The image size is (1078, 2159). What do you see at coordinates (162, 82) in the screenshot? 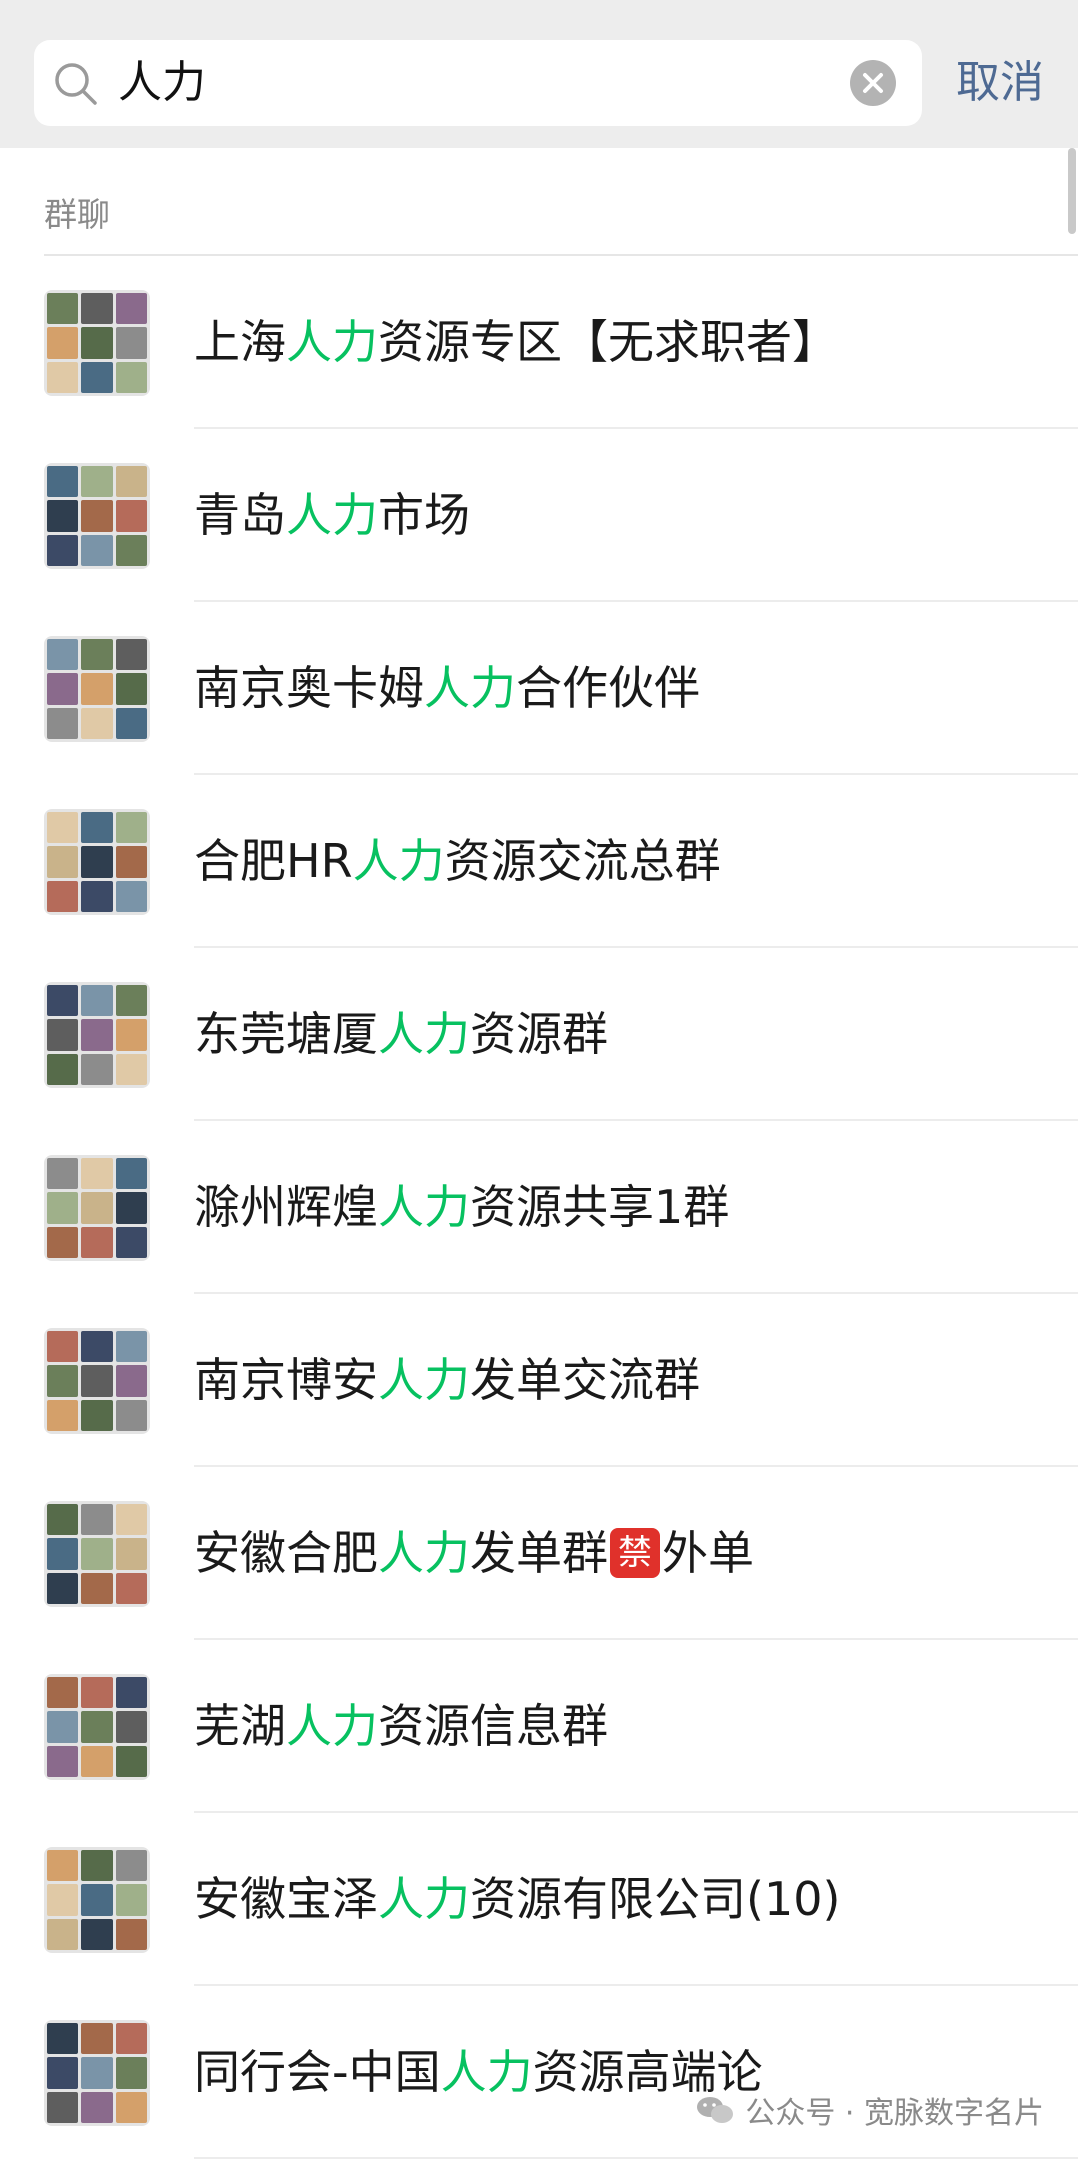
I see `search-query-text: 人力` at bounding box center [162, 82].